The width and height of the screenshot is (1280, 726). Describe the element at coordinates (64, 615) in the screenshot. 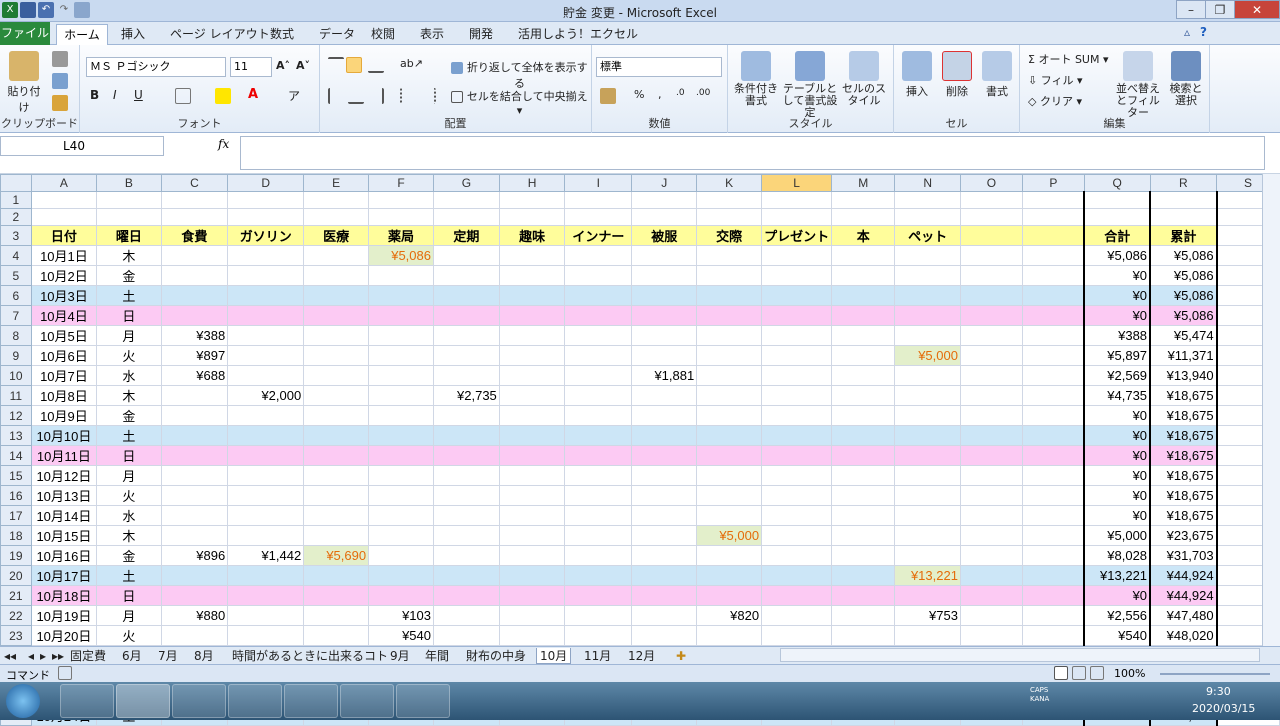

I see `cell: 10月19日` at that location.